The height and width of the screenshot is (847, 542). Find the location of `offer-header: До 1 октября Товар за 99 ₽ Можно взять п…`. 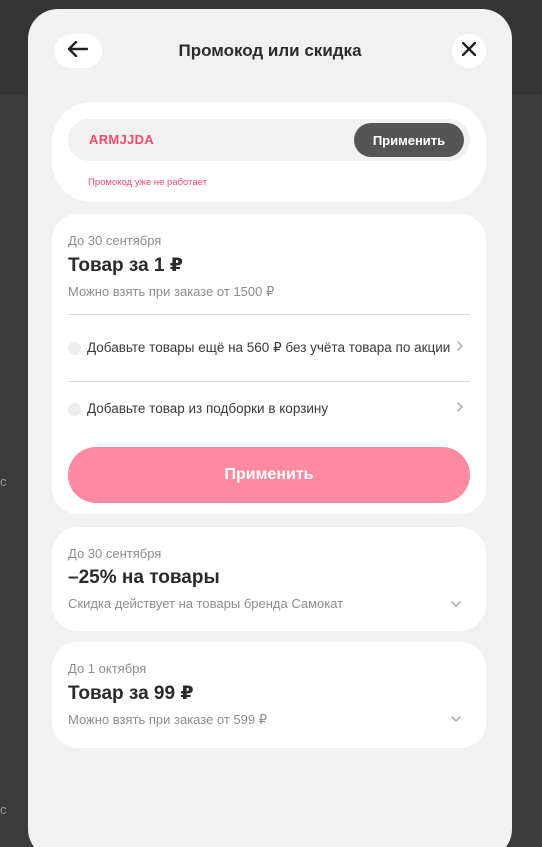

offer-header: До 1 октября Товар за 99 ₽ Можно взять п… is located at coordinates (167, 694).